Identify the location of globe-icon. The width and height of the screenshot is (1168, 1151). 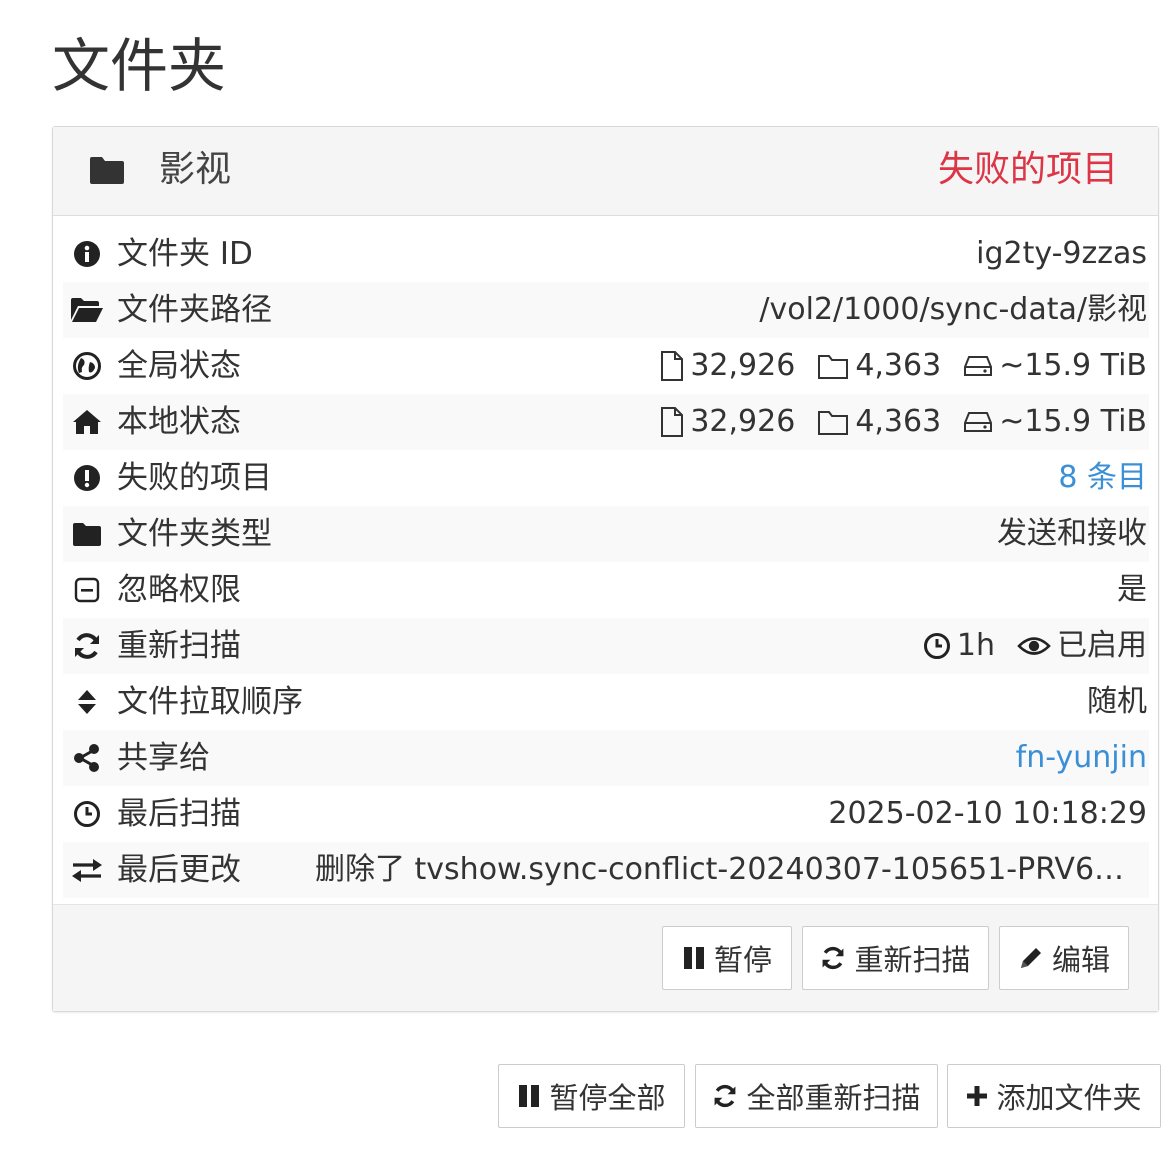
(87, 366).